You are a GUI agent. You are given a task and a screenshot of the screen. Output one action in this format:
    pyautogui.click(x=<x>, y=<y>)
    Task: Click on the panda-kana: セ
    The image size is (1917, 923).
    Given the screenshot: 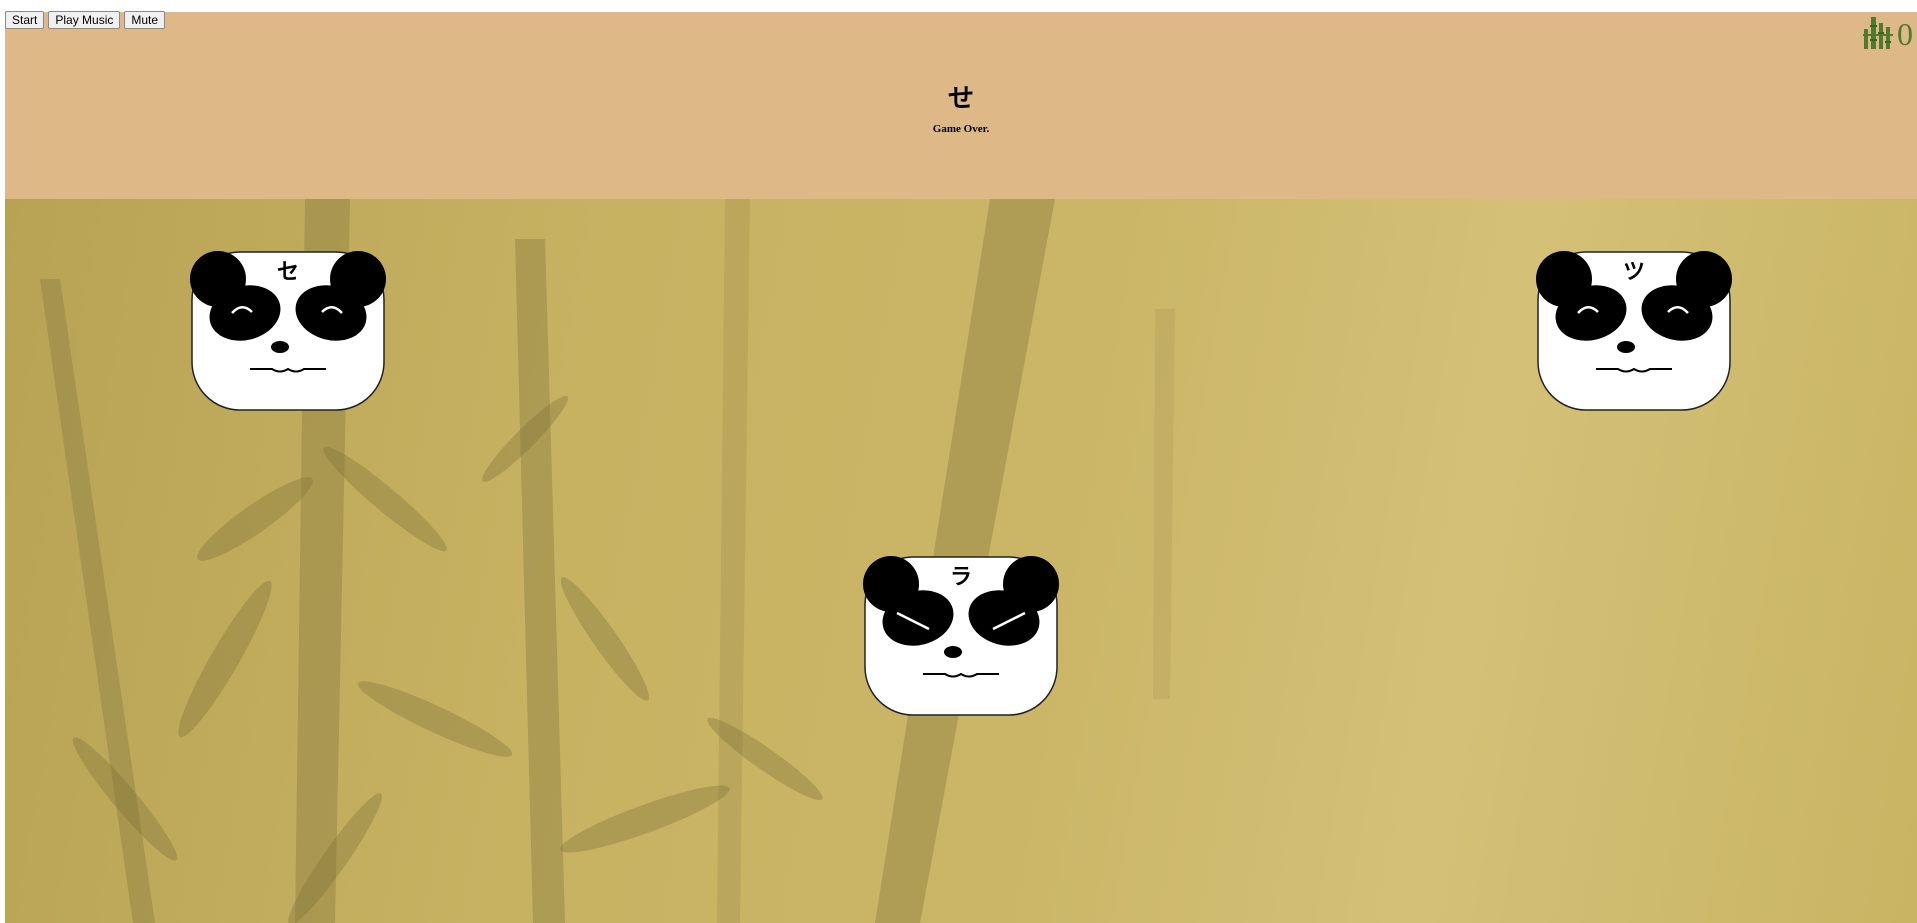 What is the action you would take?
    pyautogui.click(x=287, y=272)
    